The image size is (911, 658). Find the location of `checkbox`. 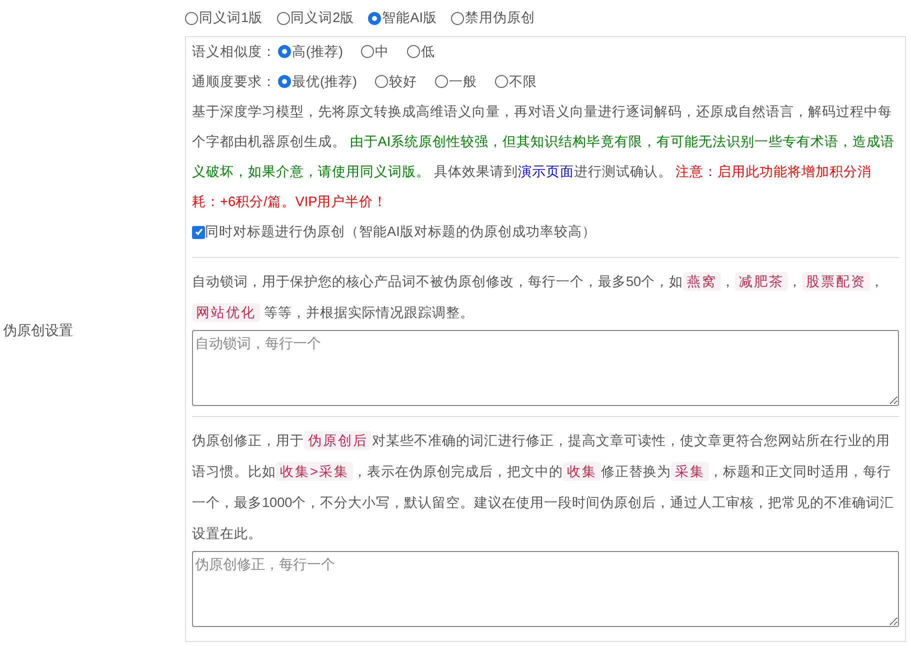

checkbox is located at coordinates (198, 232).